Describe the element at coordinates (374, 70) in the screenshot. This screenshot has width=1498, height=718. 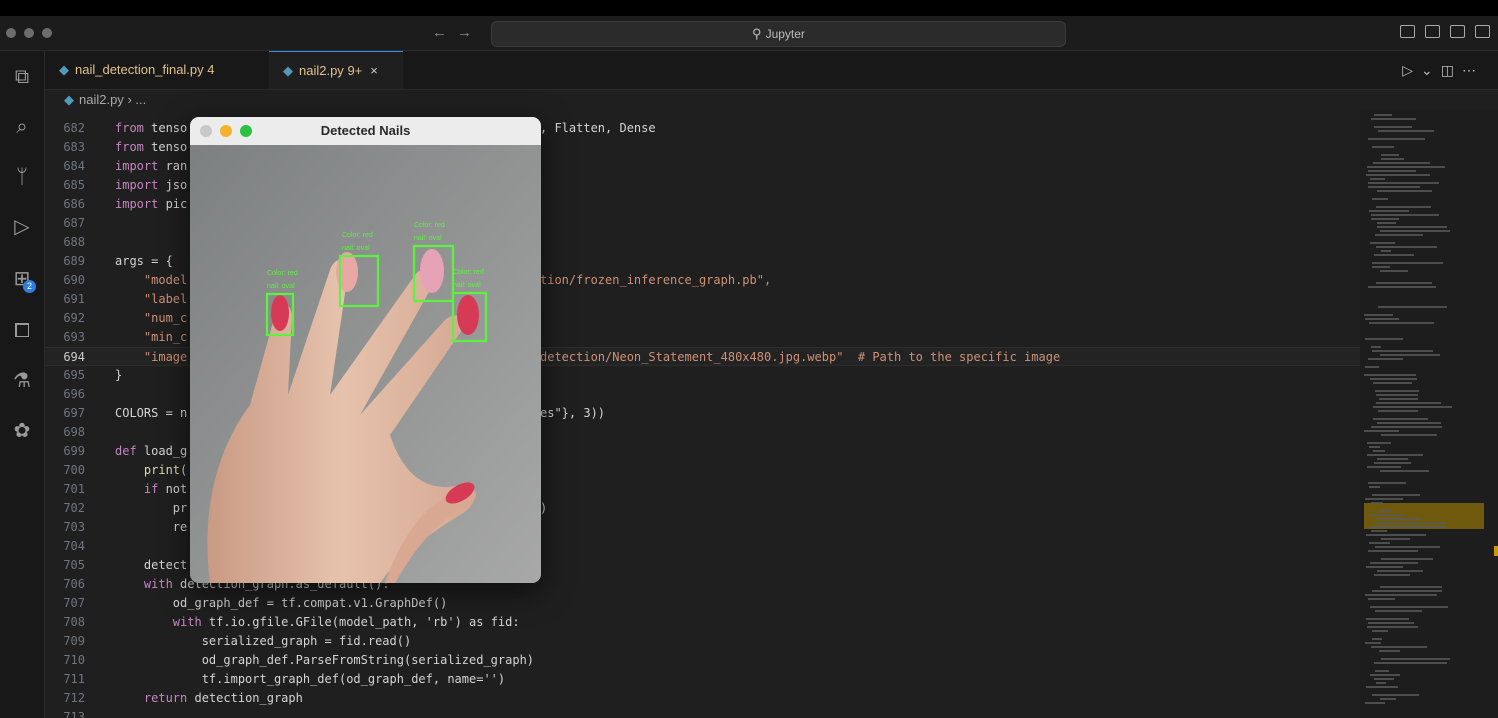
I see `close-icon: ×` at that location.